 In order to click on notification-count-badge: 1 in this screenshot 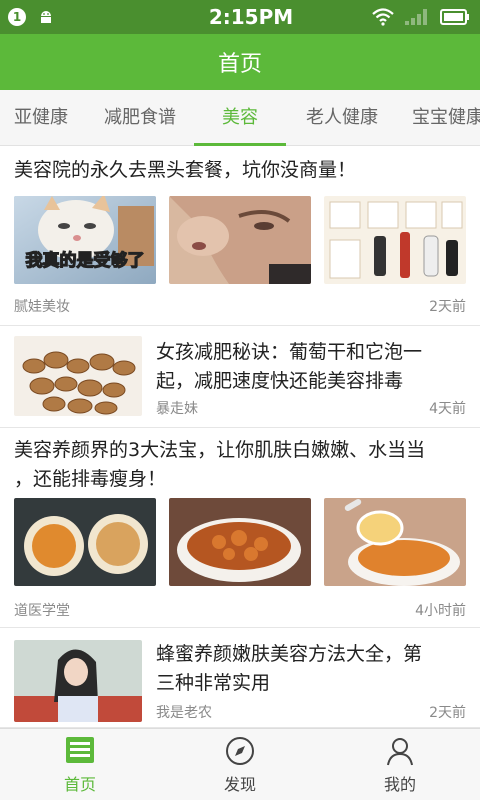, I will do `click(17, 17)`.